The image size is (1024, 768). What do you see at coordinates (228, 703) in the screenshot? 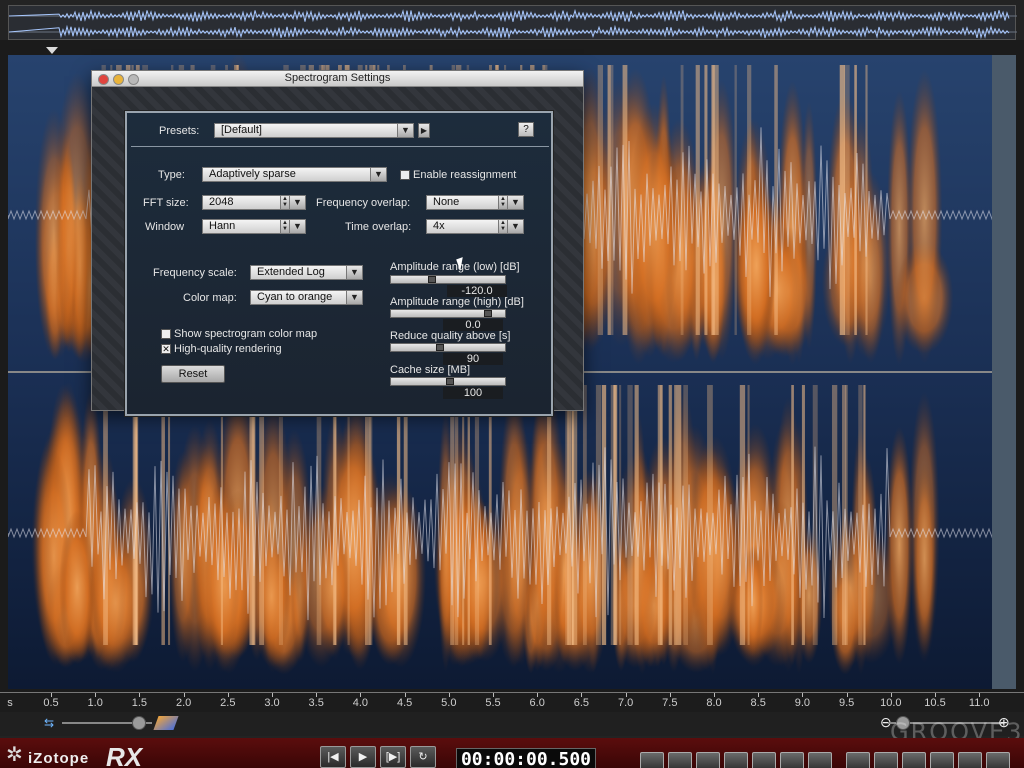
I see `ruler-tick-label: 2.5` at bounding box center [228, 703].